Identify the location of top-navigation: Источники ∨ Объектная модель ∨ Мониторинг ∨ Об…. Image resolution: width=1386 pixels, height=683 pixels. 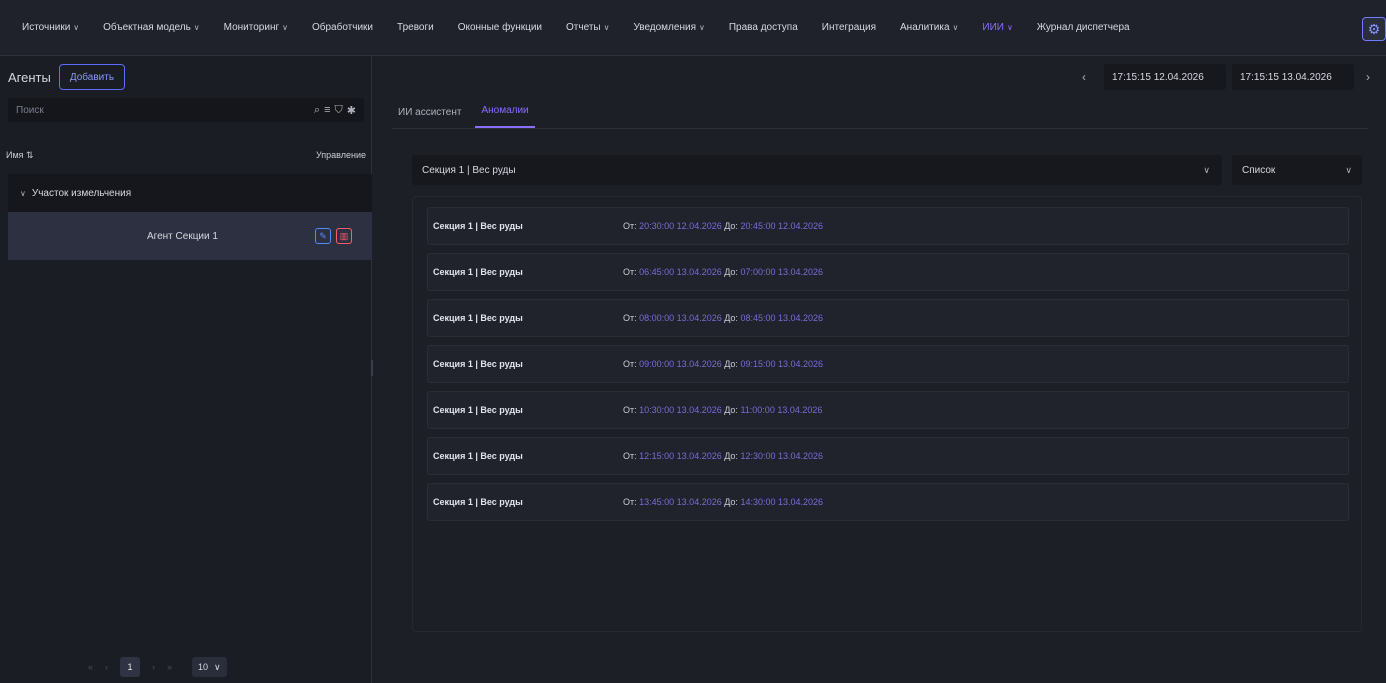
(693, 28).